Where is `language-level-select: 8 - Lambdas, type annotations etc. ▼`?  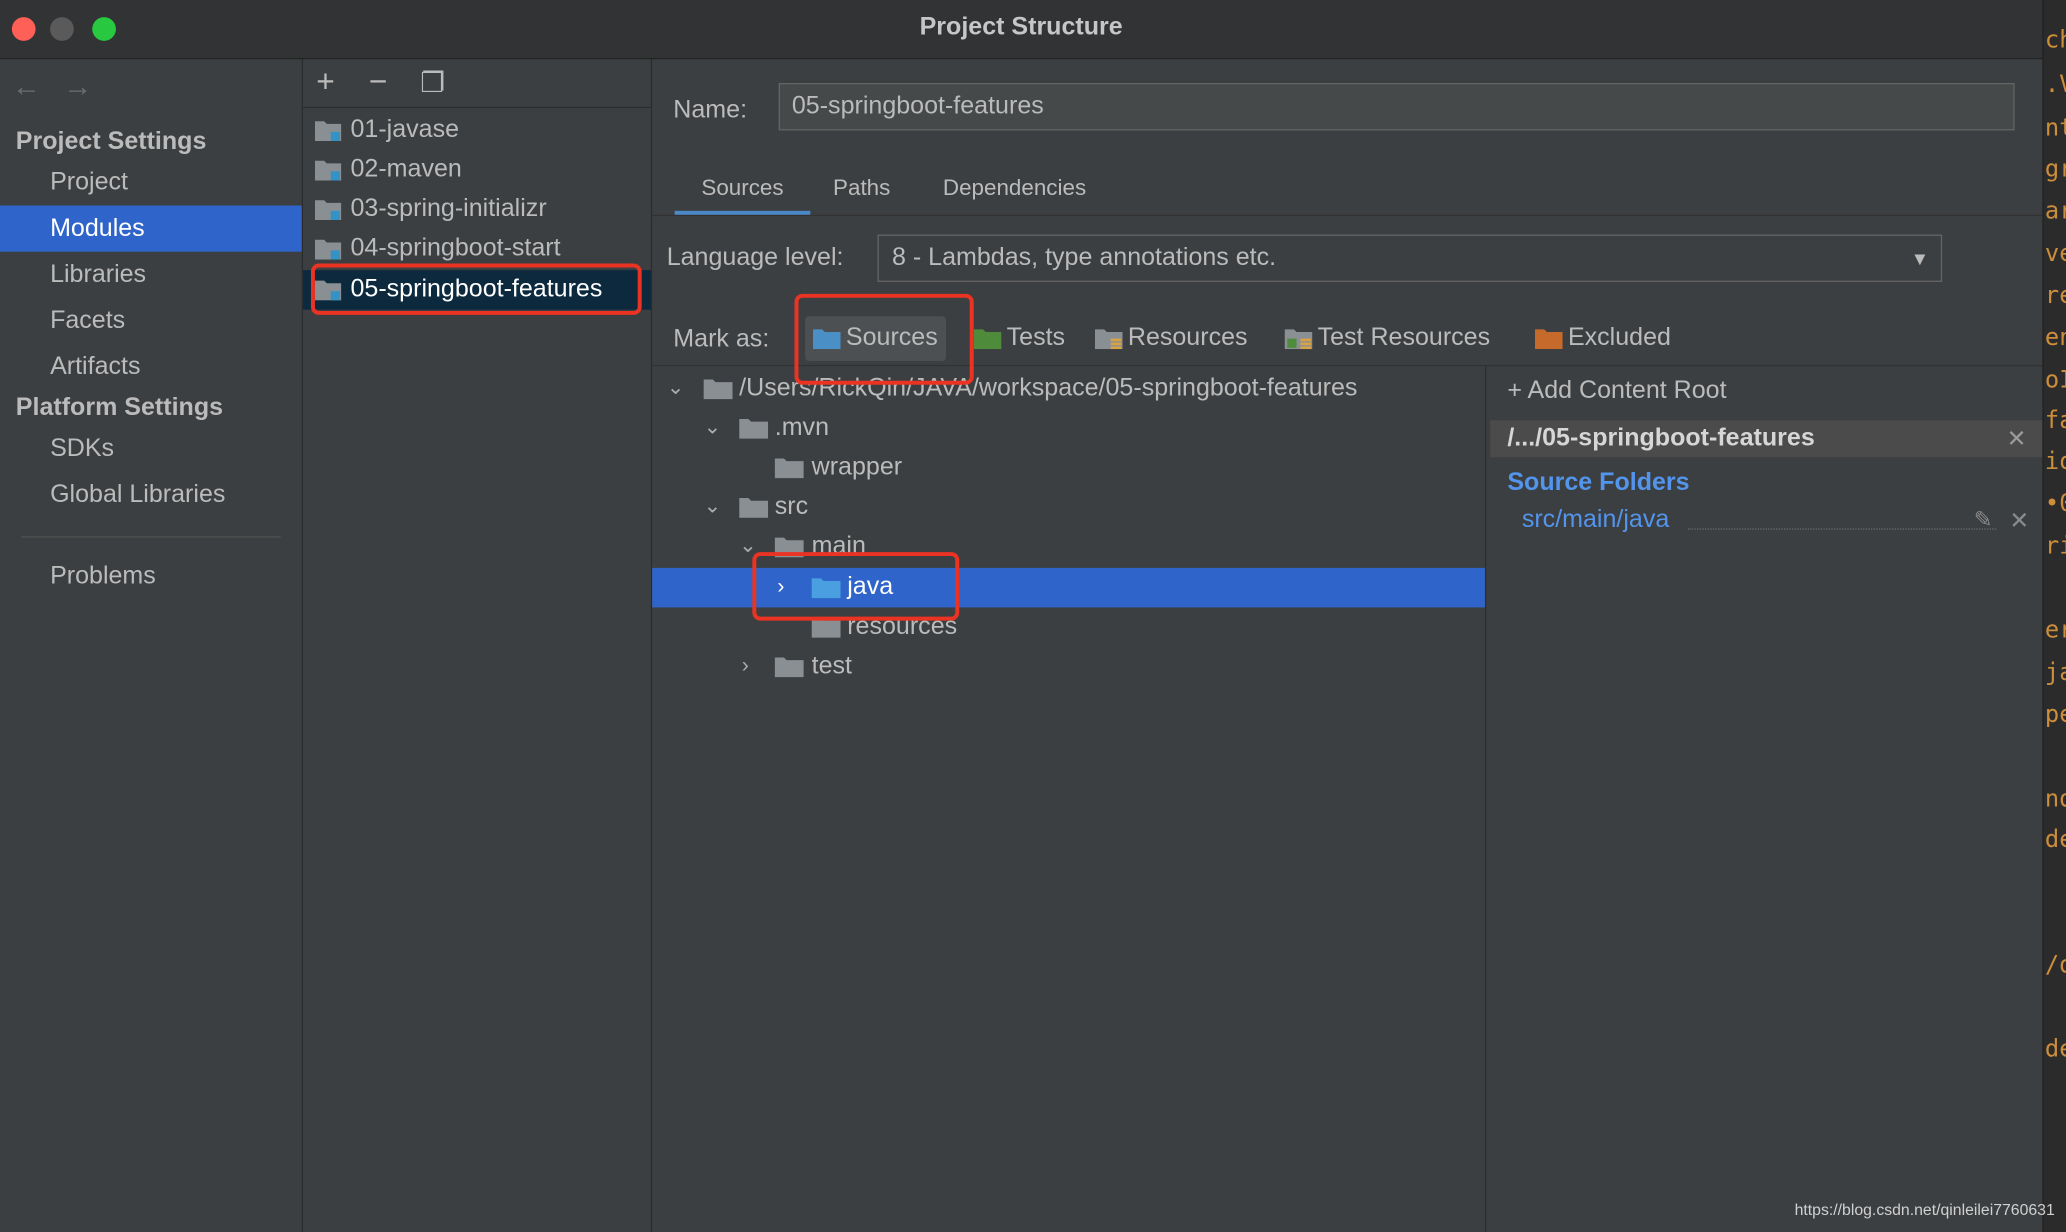 language-level-select: 8 - Lambdas, type annotations etc. ▼ is located at coordinates (1410, 258).